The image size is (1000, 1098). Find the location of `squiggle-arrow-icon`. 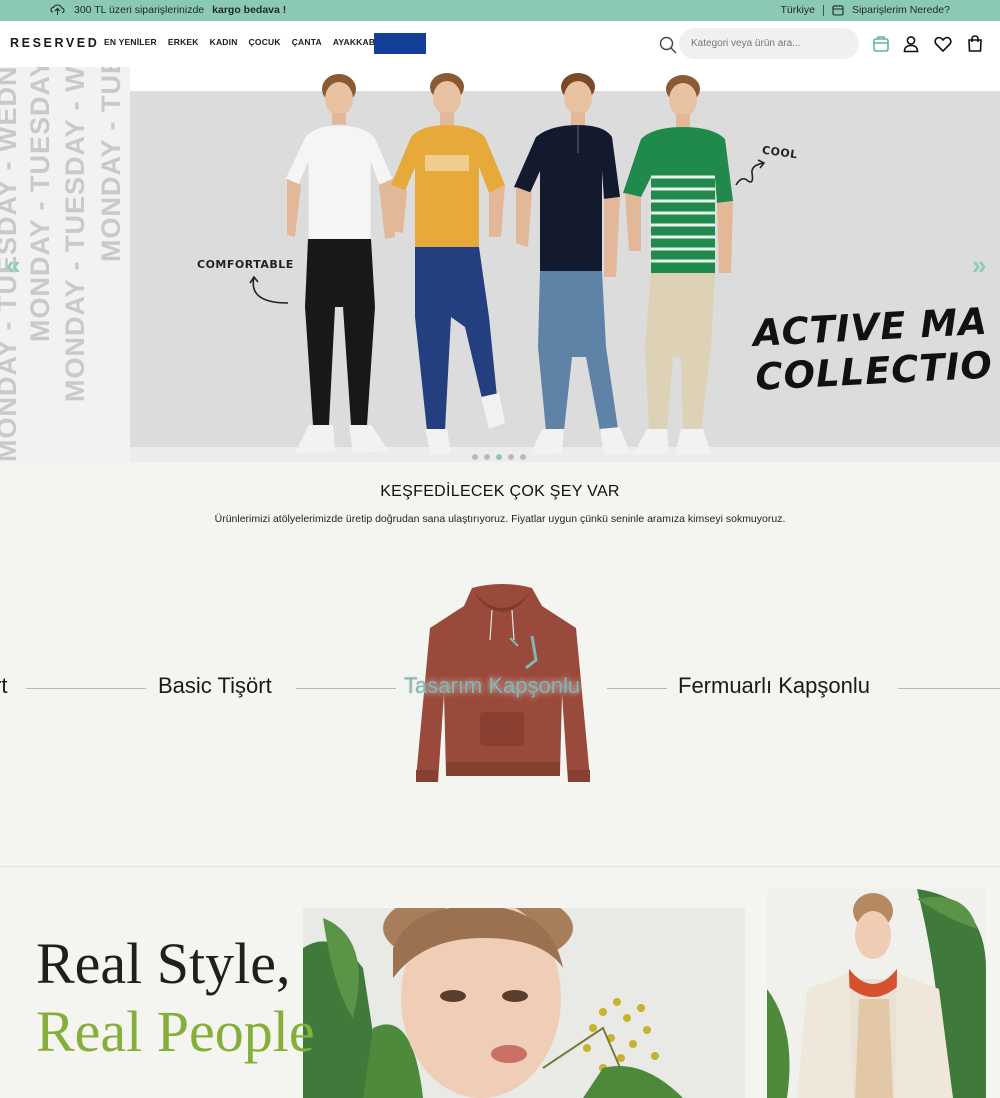

squiggle-arrow-icon is located at coordinates (750, 172).